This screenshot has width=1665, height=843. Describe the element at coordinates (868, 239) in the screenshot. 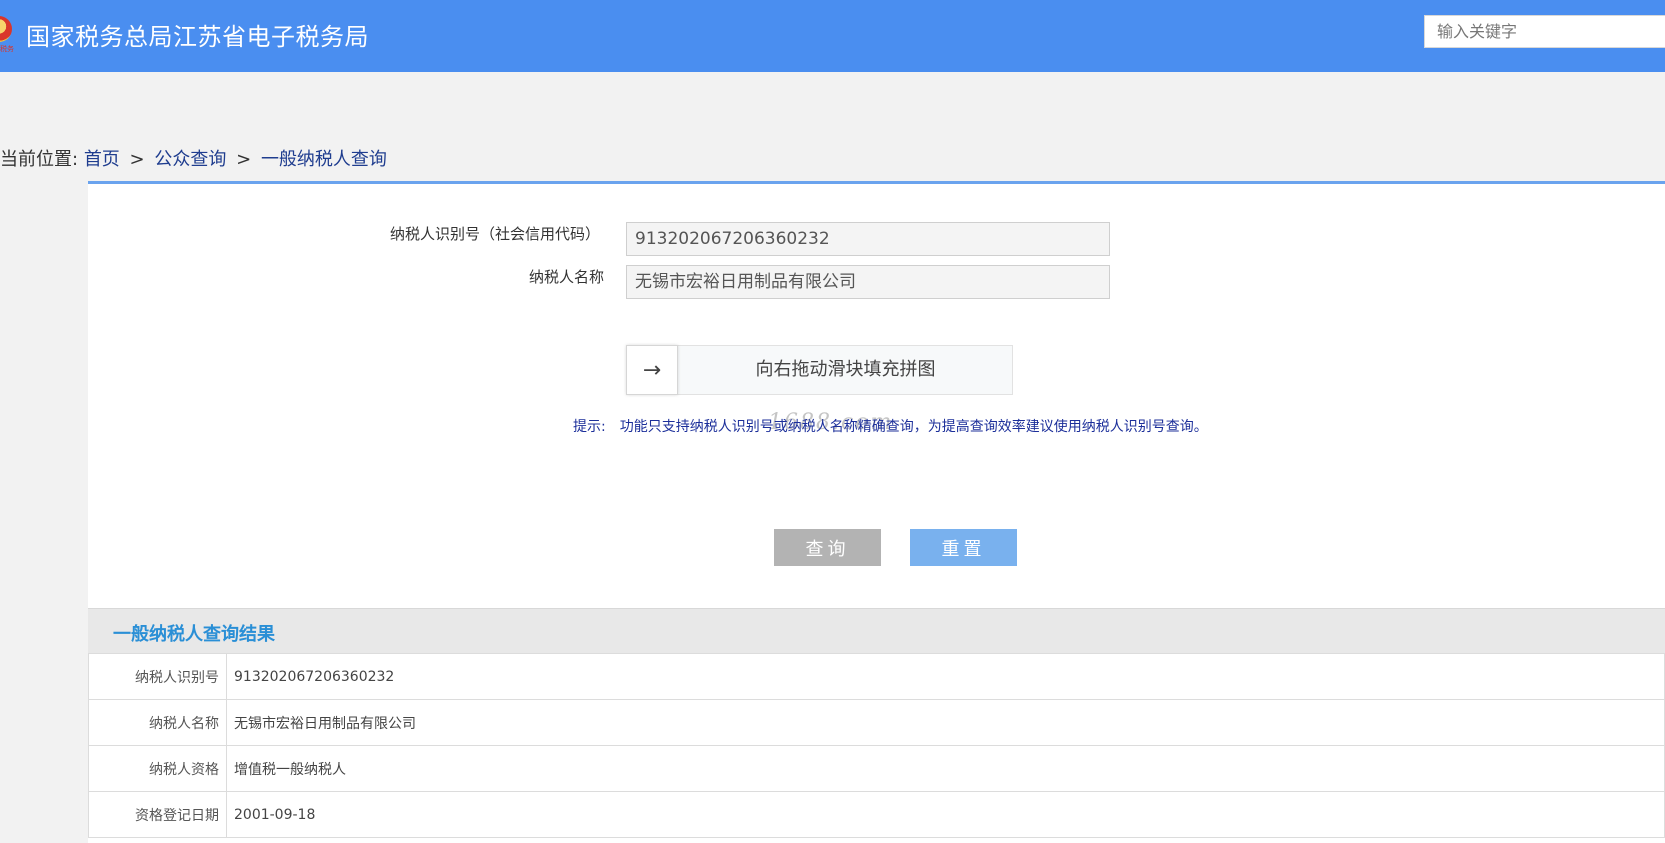

I see `taxpayer-id-field: 913202067206360232` at that location.